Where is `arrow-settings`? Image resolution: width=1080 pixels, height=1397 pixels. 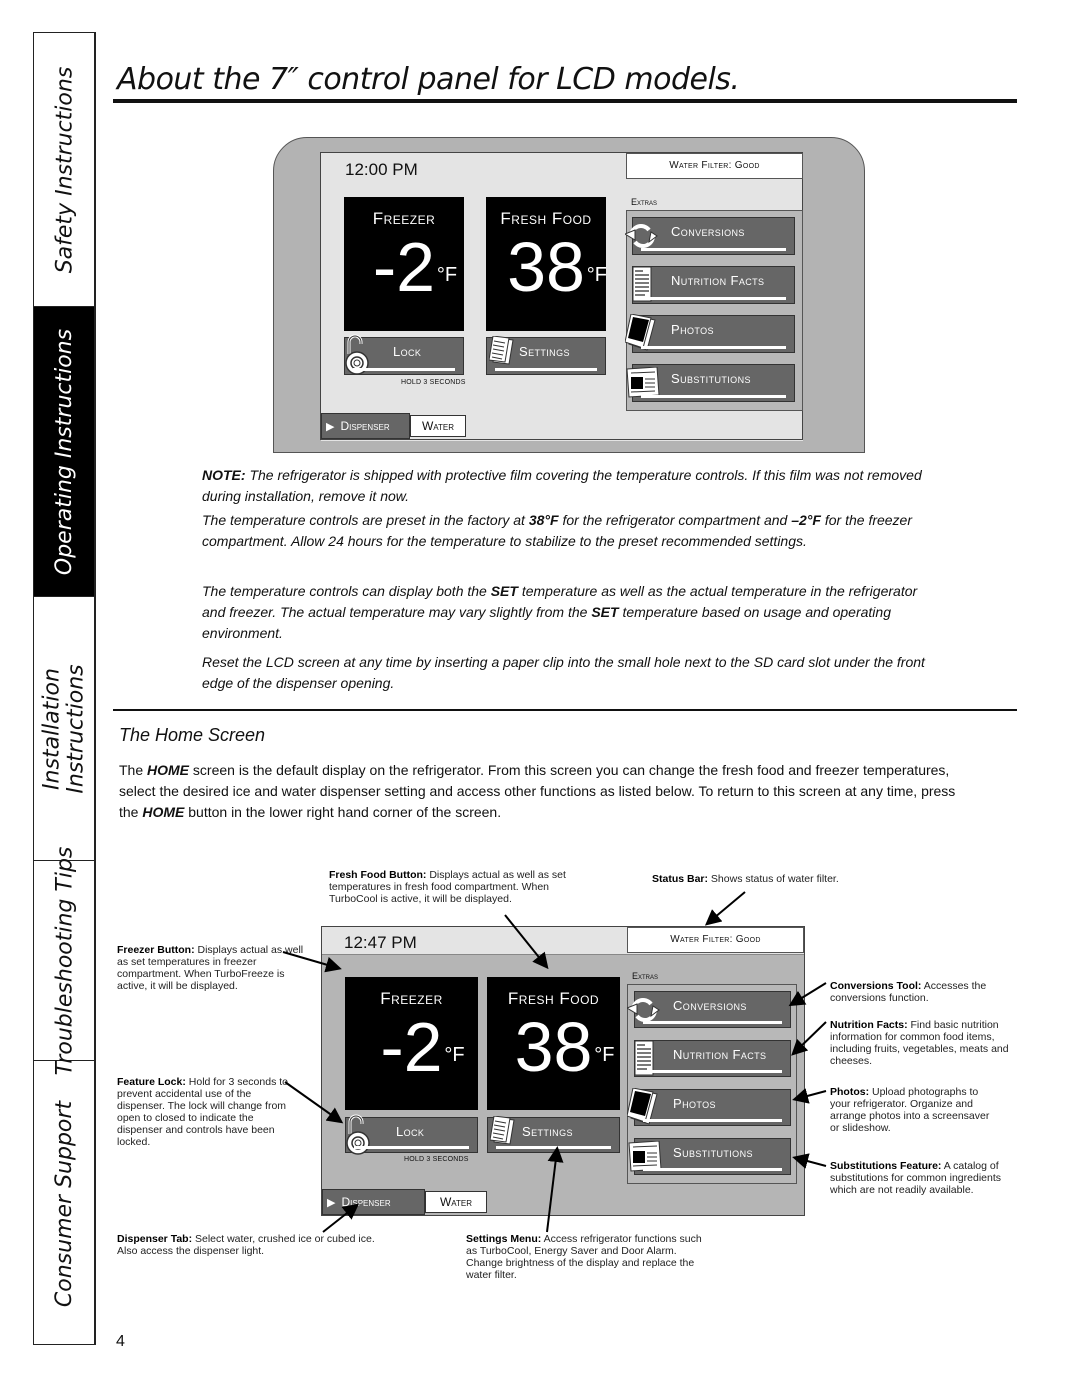
arrow-settings is located at coordinates (555, 1189).